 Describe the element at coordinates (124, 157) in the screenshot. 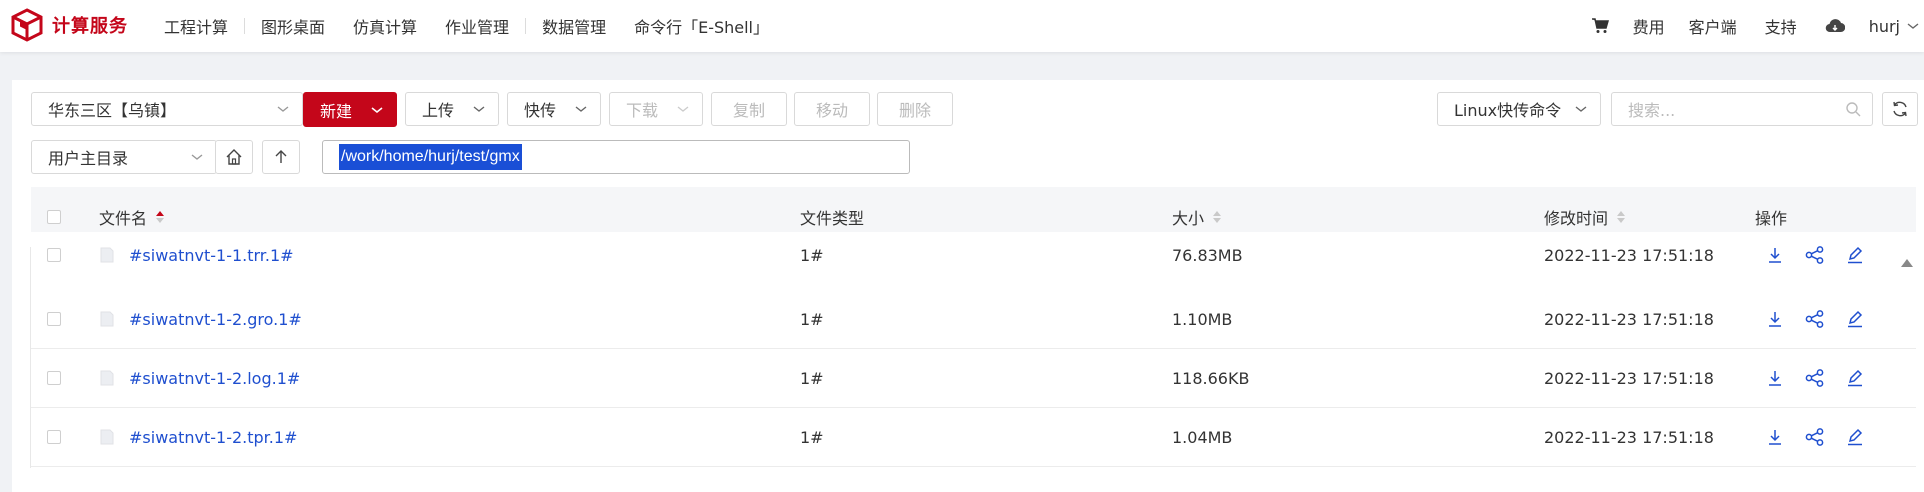

I see `root-directory-select: 用户主目录` at that location.